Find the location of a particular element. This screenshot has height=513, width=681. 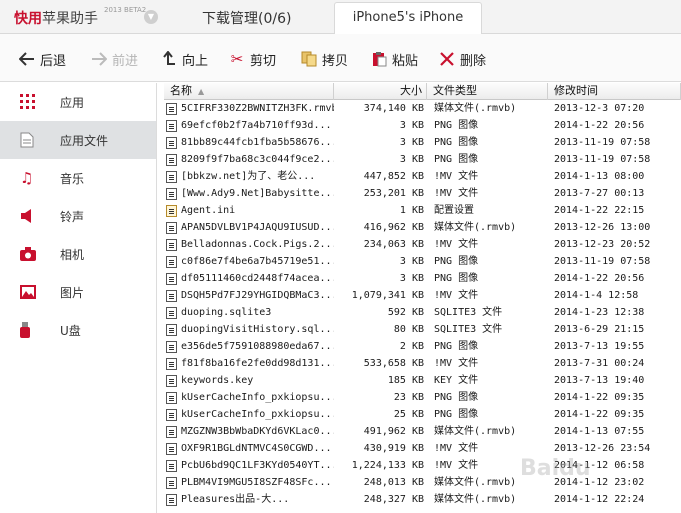

file-size: 1,224,133 KB is located at coordinates (387, 465).